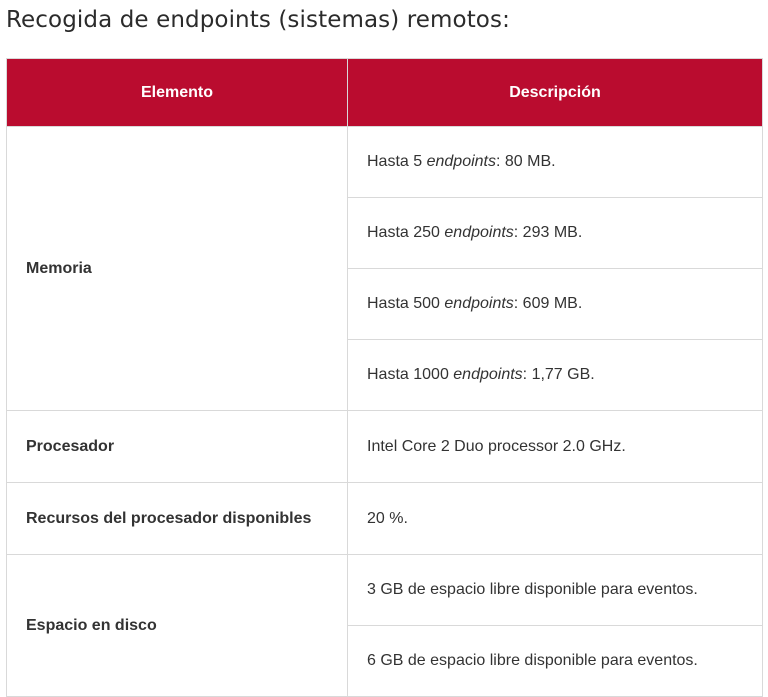 The height and width of the screenshot is (697, 768). Describe the element at coordinates (525, 161) in the screenshot. I see `memory-value-suffix: : 80 MB.` at that location.